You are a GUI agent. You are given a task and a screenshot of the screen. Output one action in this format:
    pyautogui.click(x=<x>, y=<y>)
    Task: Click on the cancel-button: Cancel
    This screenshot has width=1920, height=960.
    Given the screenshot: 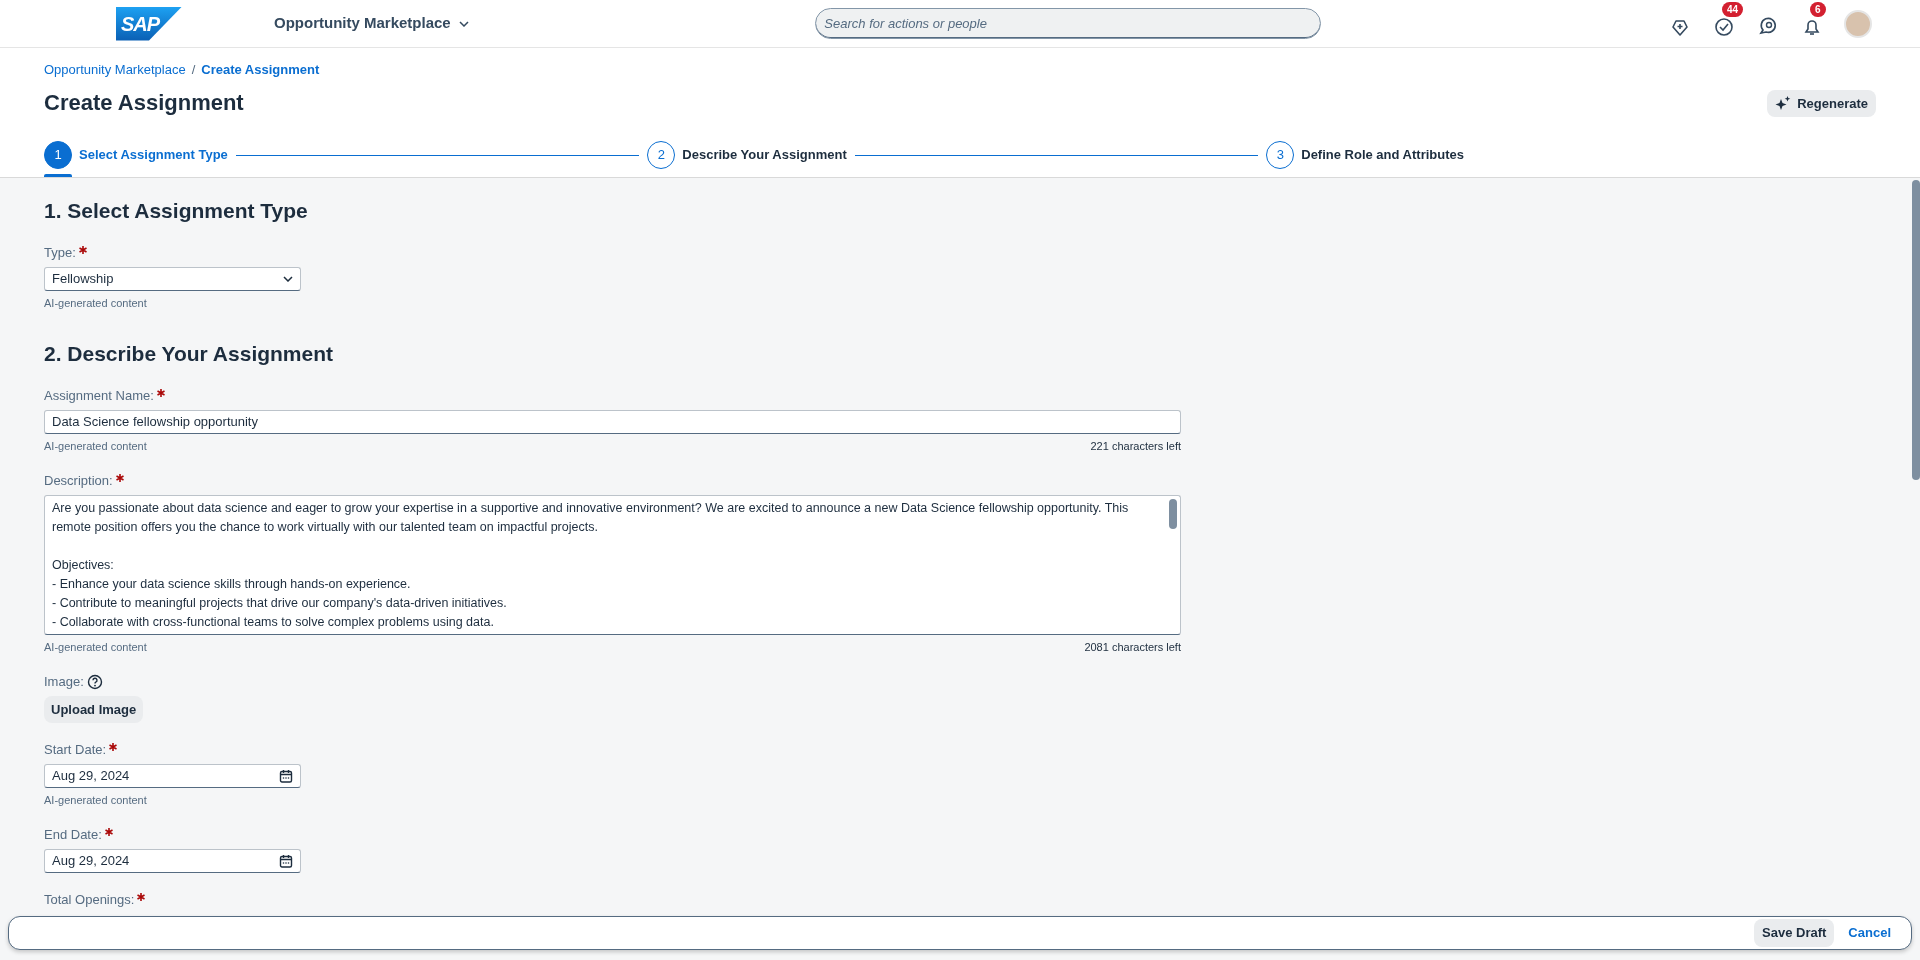 What is the action you would take?
    pyautogui.click(x=1869, y=933)
    